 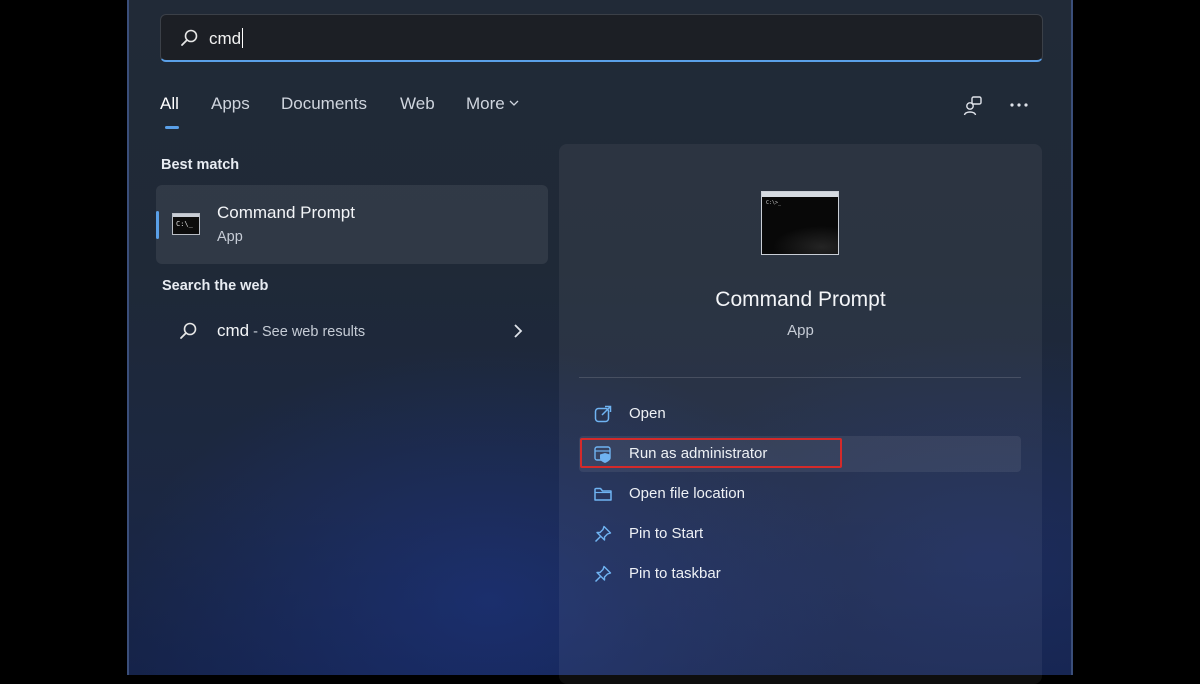 What do you see at coordinates (800, 454) in the screenshot?
I see `run-as-administrator-action: Run as administrator` at bounding box center [800, 454].